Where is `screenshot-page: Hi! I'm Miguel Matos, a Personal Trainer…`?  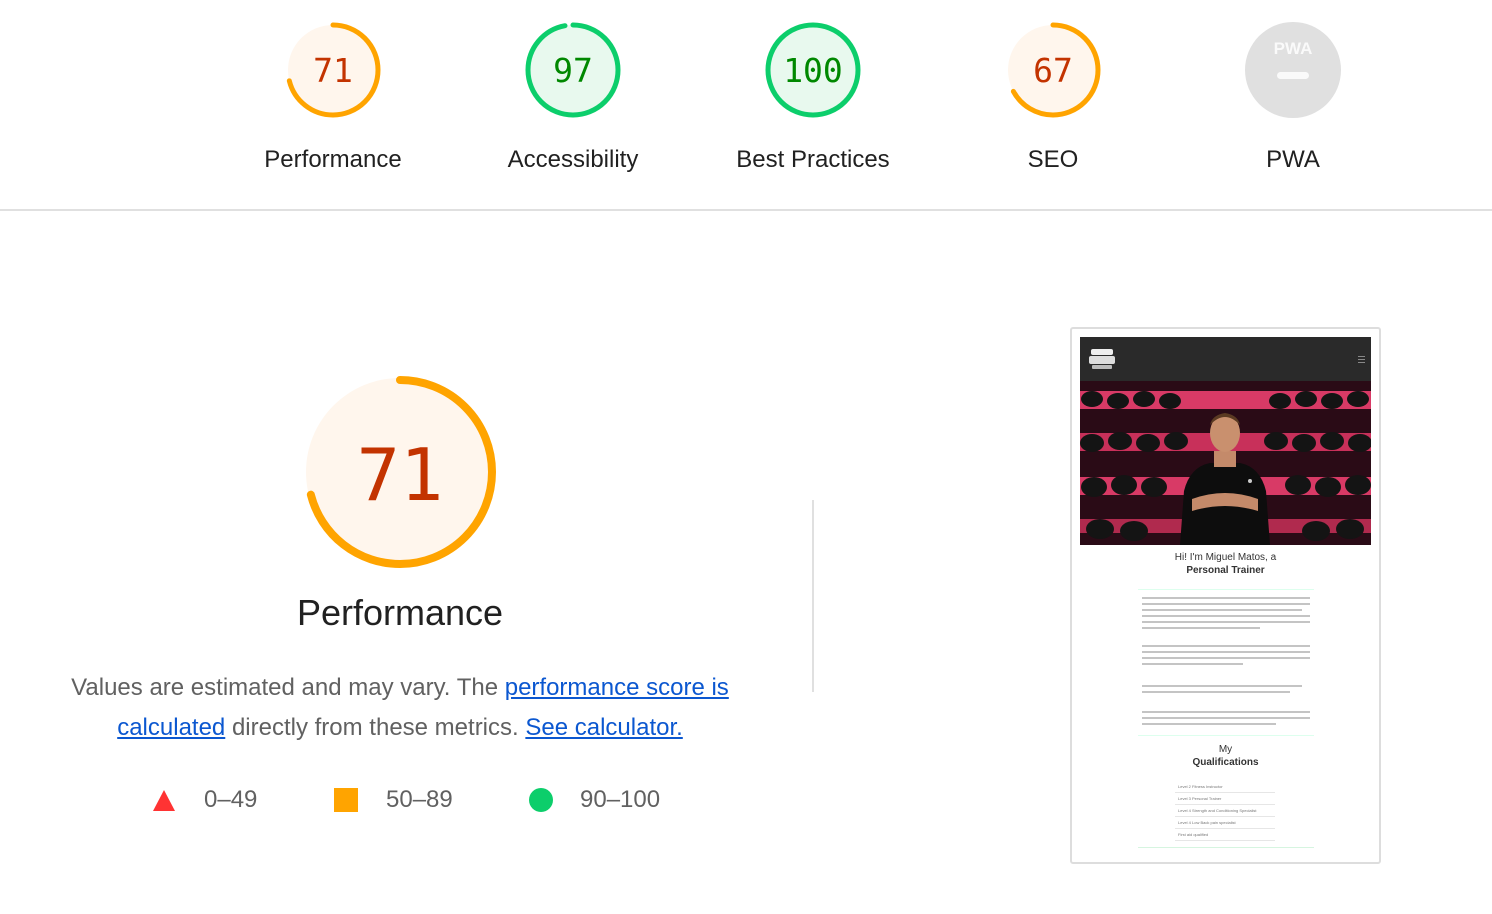 screenshot-page: Hi! I'm Miguel Matos, a Personal Trainer… is located at coordinates (1225, 596).